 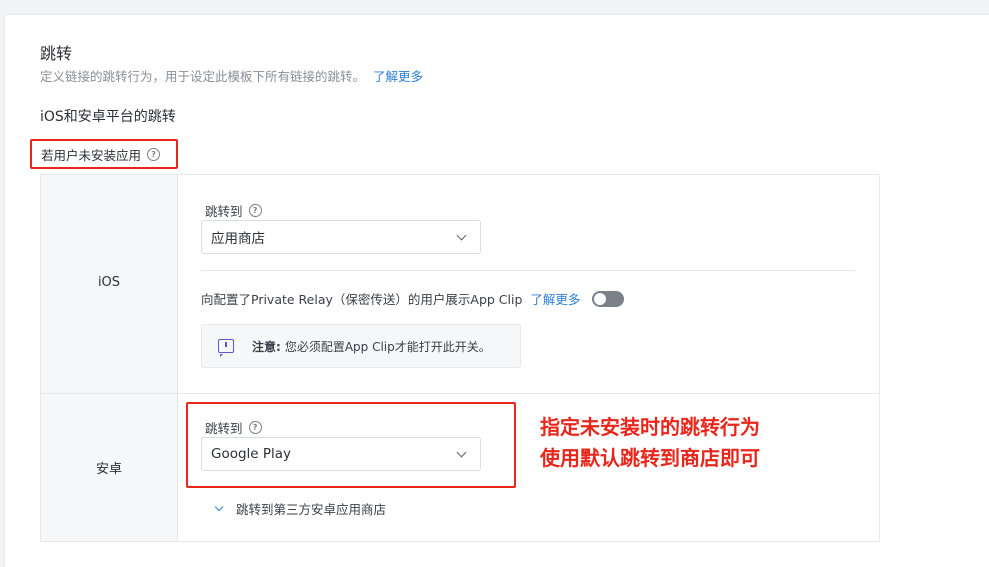 I want to click on platforms-title: iOS和安卓平台的跳转, so click(x=108, y=117).